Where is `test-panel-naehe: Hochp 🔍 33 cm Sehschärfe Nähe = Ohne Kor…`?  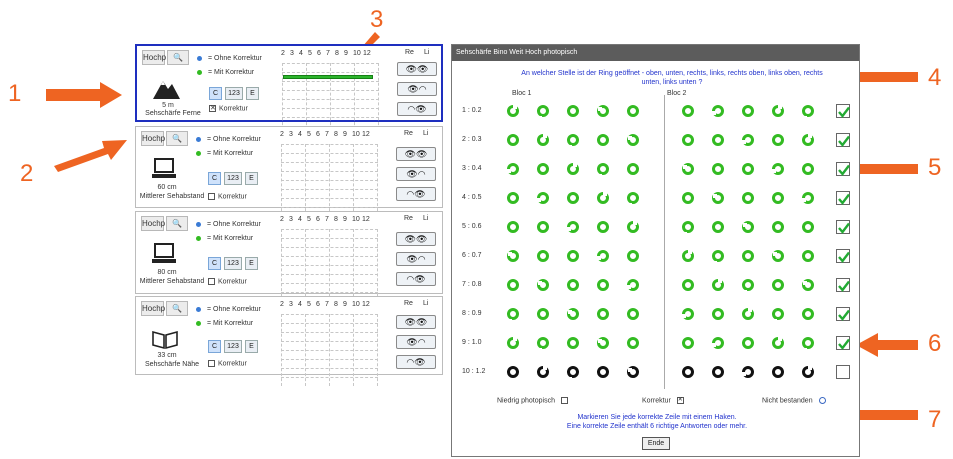 test-panel-naehe: Hochp 🔍 33 cm Sehschärfe Nähe = Ohne Kor… is located at coordinates (289, 341).